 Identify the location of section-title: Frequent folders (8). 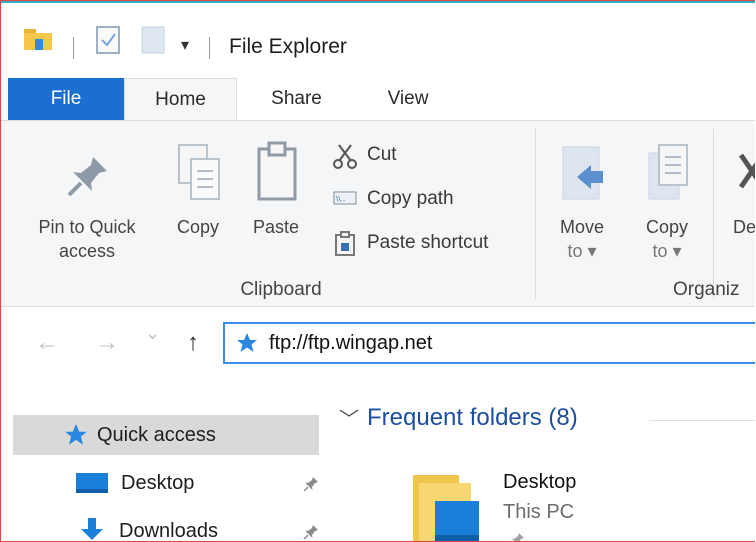
(472, 417).